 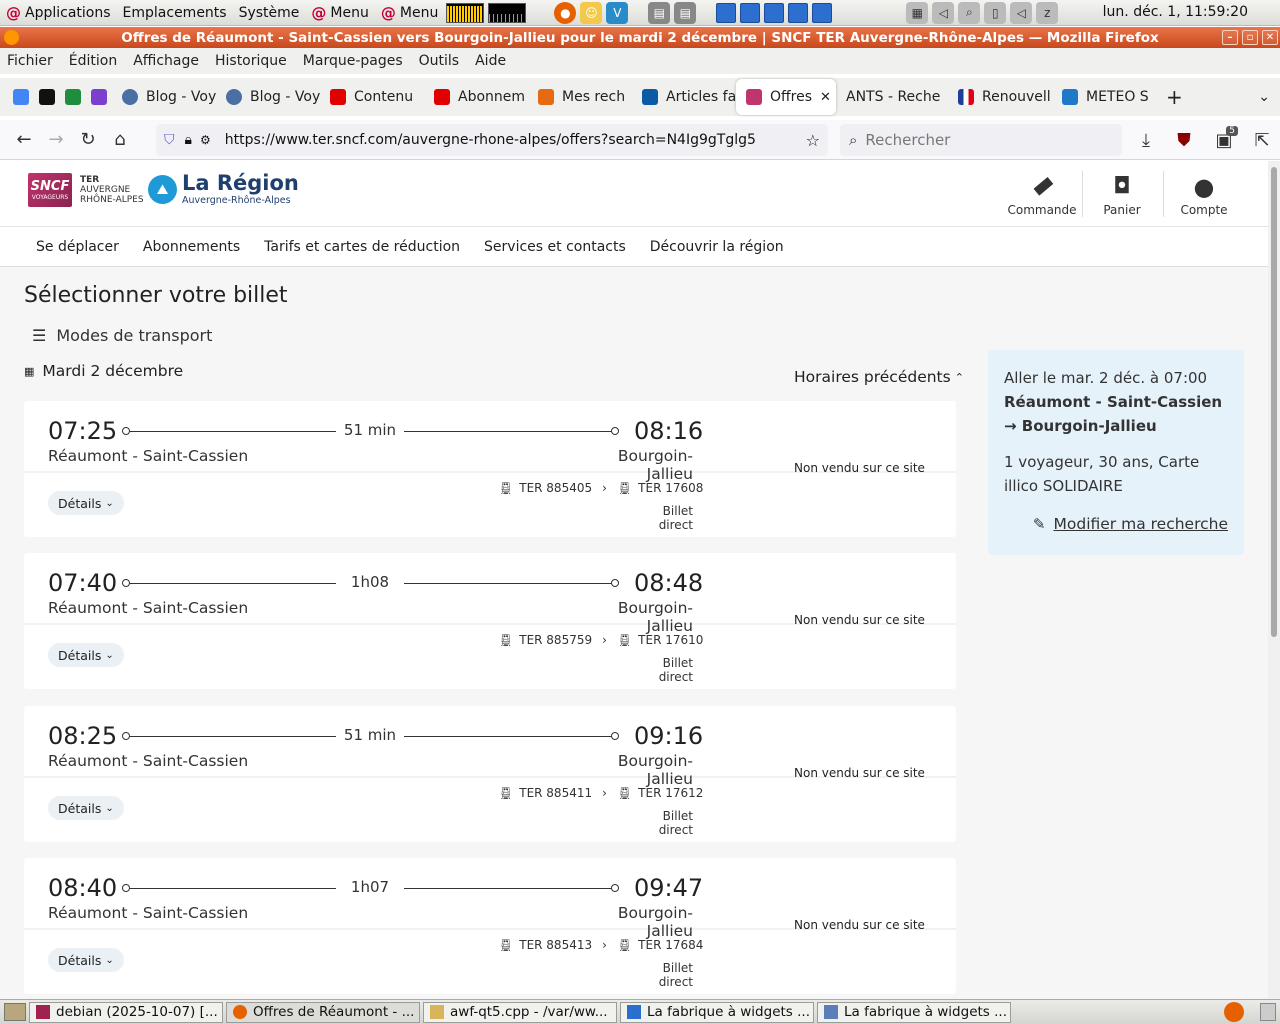 I want to click on panier-button: ◘ Panier, so click(x=1122, y=195).